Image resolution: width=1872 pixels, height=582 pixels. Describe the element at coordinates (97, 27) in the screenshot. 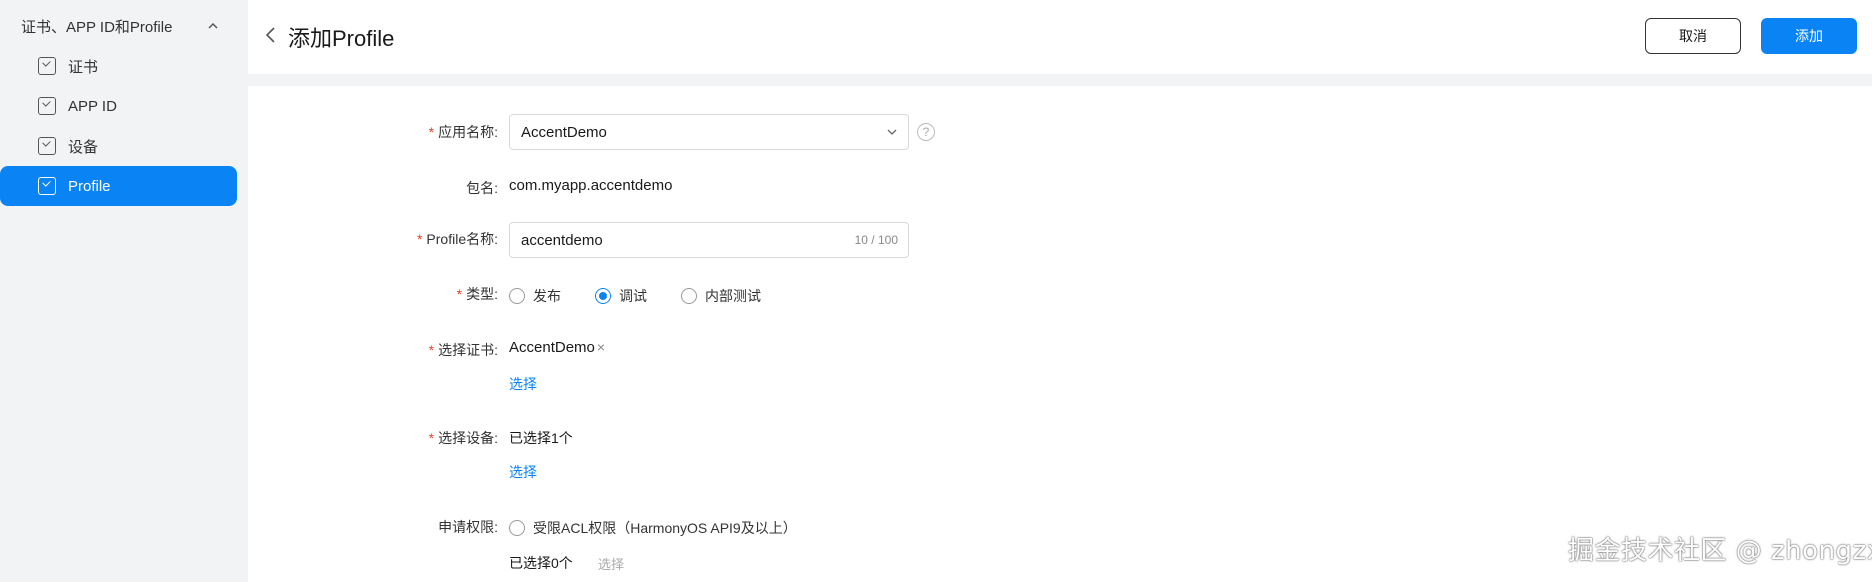

I see `sidebar-group-label: 证书、APP ID和Profile` at that location.